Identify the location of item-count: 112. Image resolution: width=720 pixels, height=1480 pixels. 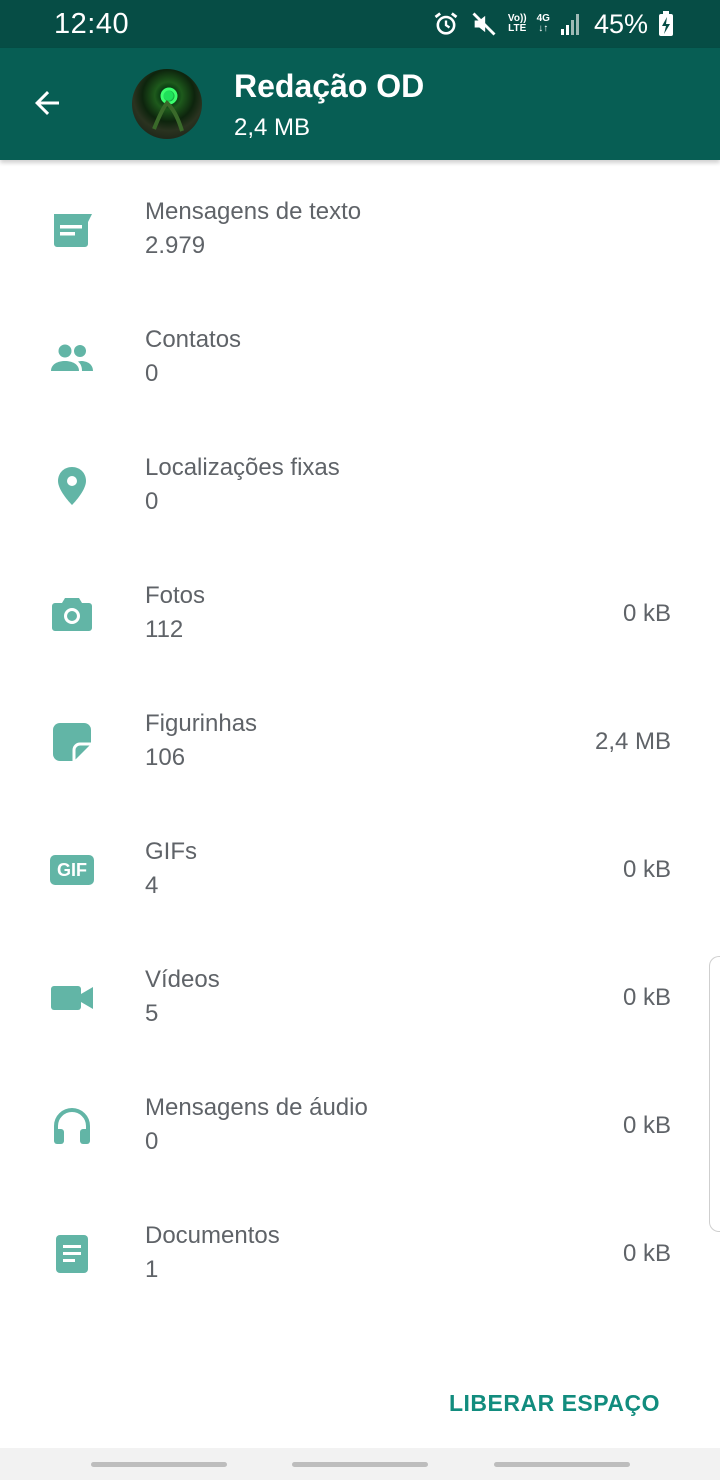
(164, 629).